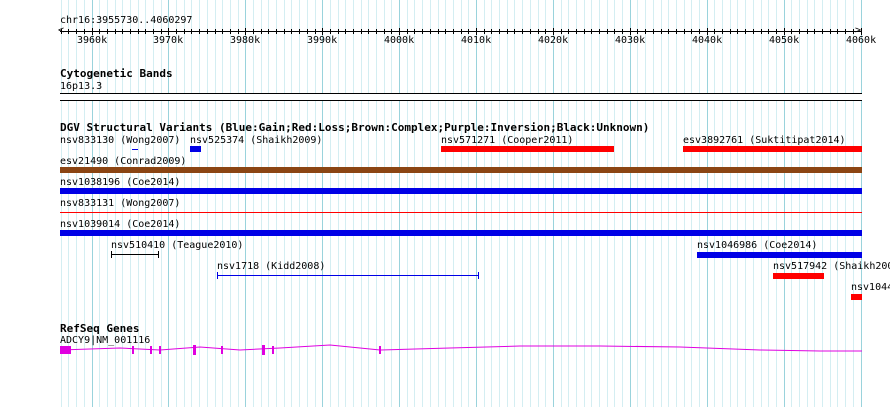  What do you see at coordinates (120, 203) in the screenshot?
I see `variant-label: nsv833131 (Wong2007)` at bounding box center [120, 203].